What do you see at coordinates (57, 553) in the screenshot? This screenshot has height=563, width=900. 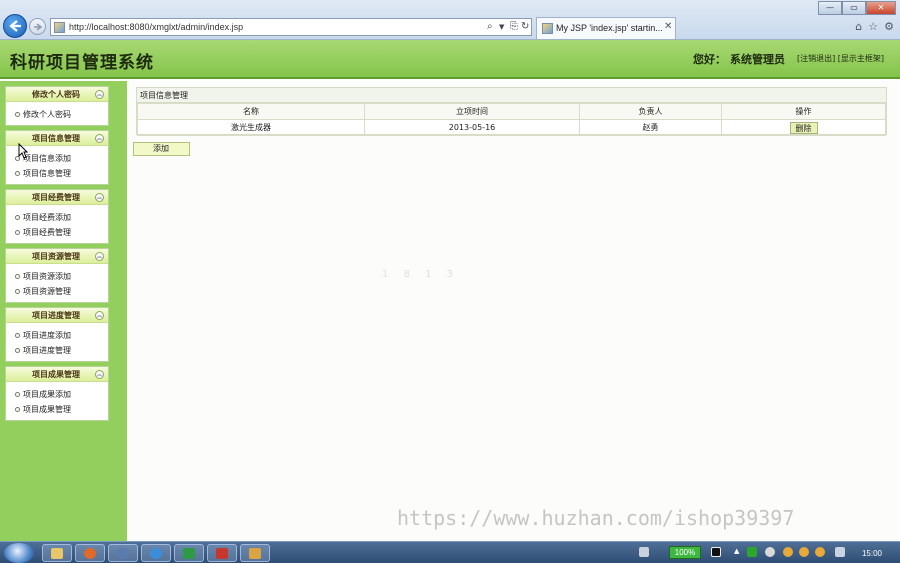 I see `taskbar-explorer` at bounding box center [57, 553].